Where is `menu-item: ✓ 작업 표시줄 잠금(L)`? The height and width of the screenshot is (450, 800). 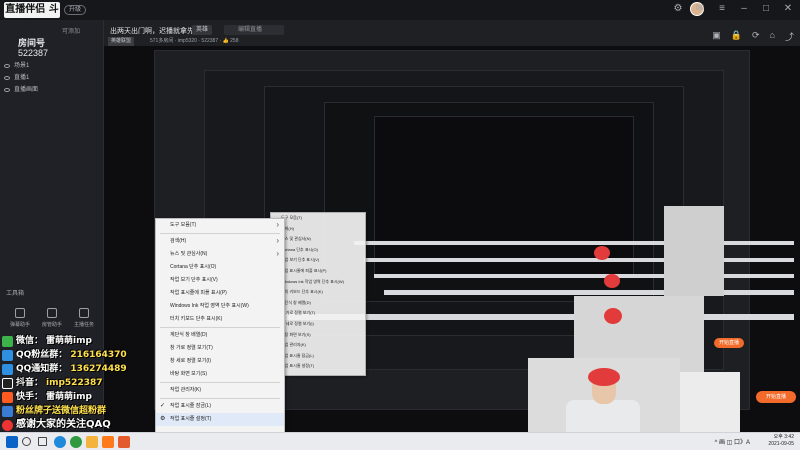
menu-item: ✓ 작업 표시줄 잠금(L) is located at coordinates (220, 406).